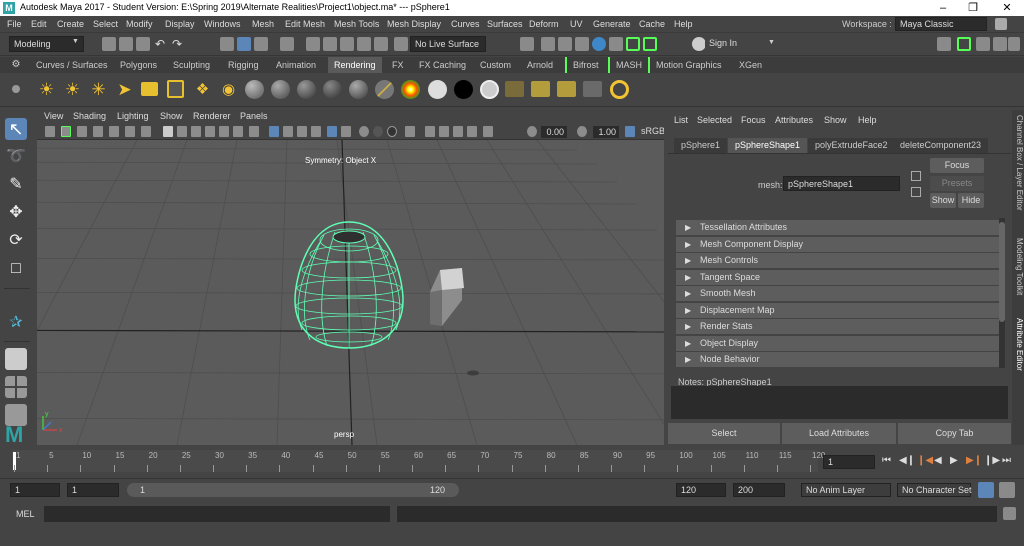  What do you see at coordinates (592, 89) in the screenshot?
I see `cancel-batch-icon` at bounding box center [592, 89].